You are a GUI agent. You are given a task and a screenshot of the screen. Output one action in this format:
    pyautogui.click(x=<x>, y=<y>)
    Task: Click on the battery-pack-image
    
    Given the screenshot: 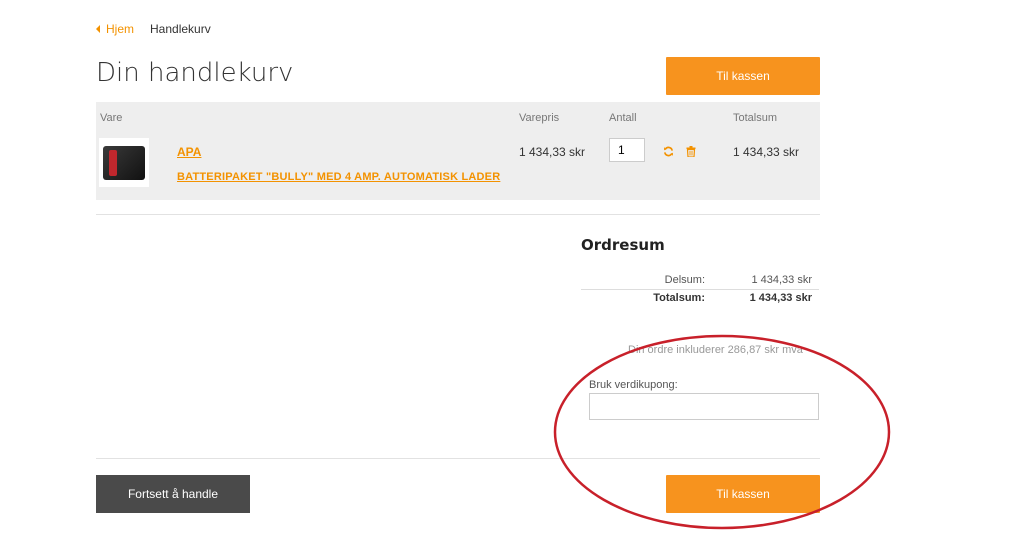 What is the action you would take?
    pyautogui.click(x=124, y=162)
    